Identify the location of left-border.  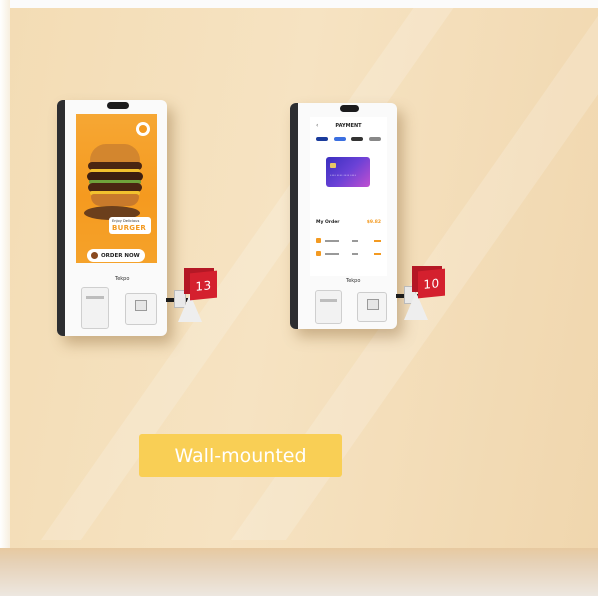
(5, 298).